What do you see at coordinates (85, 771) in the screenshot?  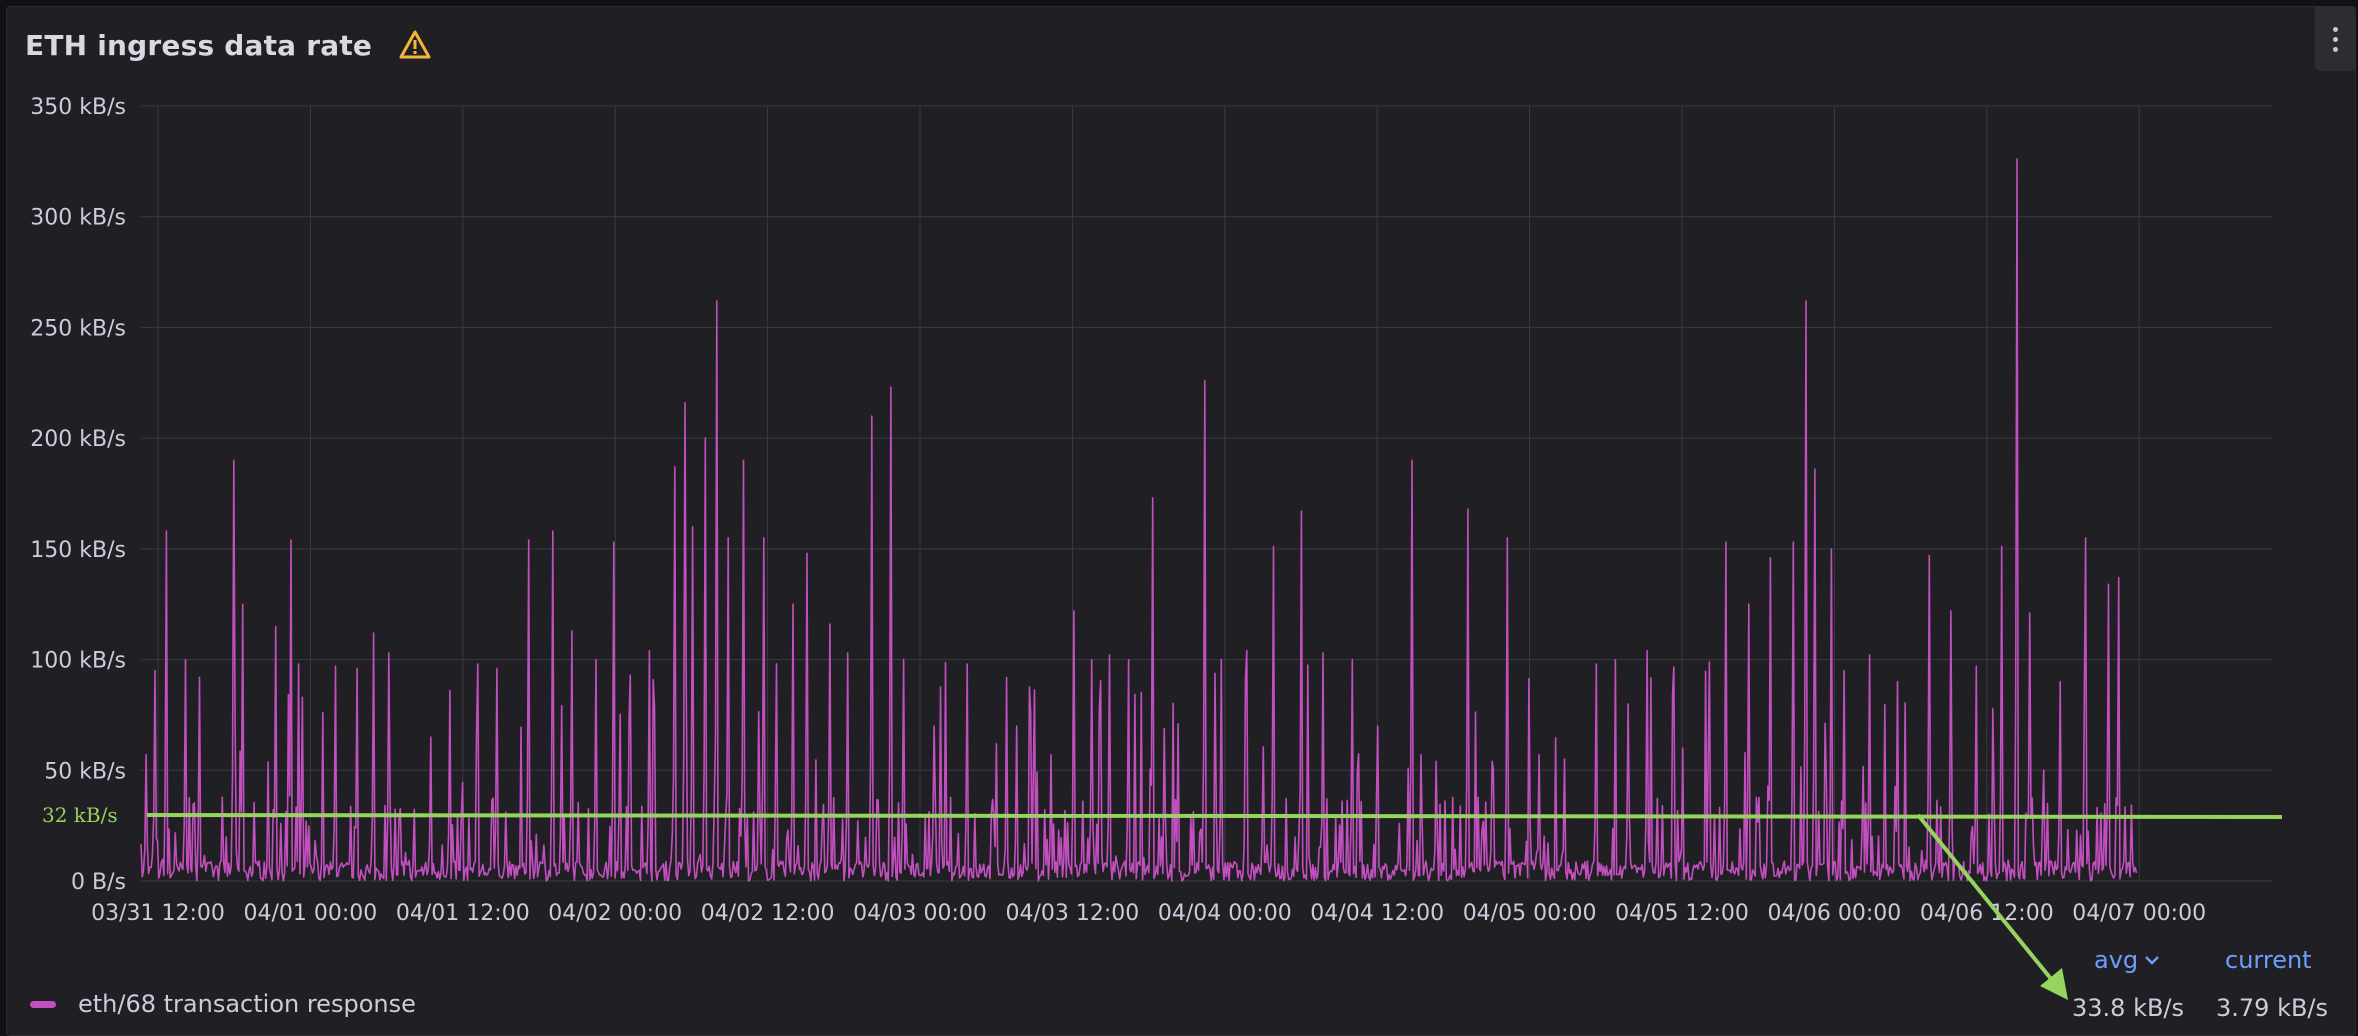 I see `y-tick-label: 50 kB/s` at bounding box center [85, 771].